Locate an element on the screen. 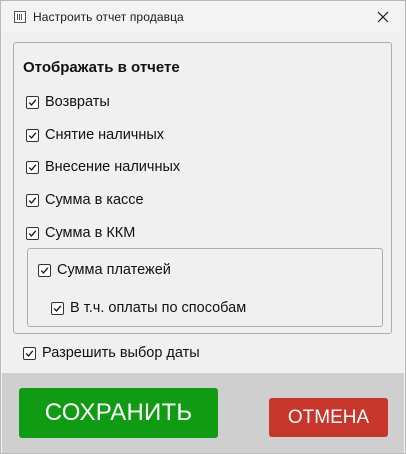 The height and width of the screenshot is (454, 406). window-title: Настроить отчет продавца is located at coordinates (108, 17).